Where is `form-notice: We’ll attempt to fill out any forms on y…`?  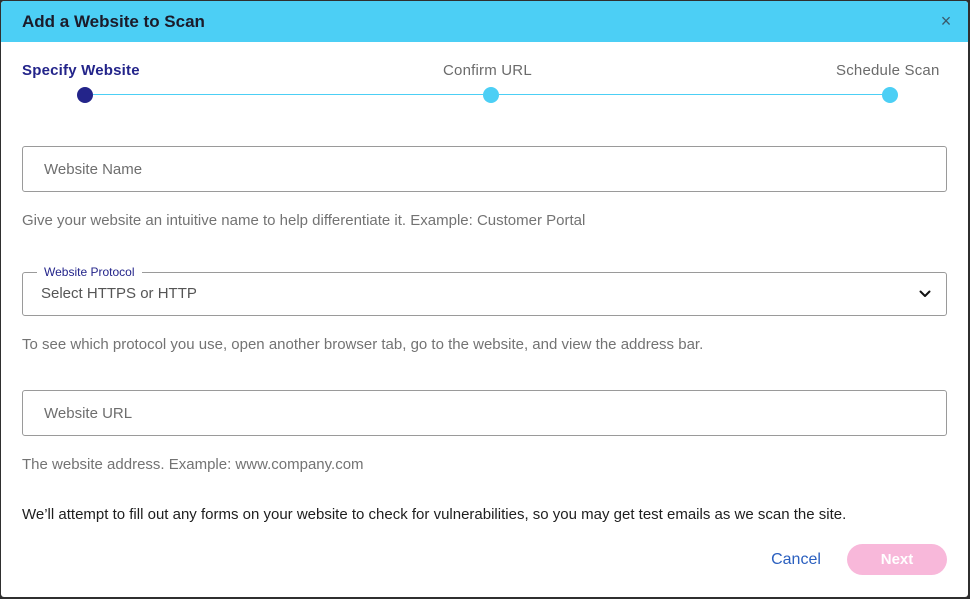 form-notice: We’ll attempt to fill out any forms on y… is located at coordinates (434, 514).